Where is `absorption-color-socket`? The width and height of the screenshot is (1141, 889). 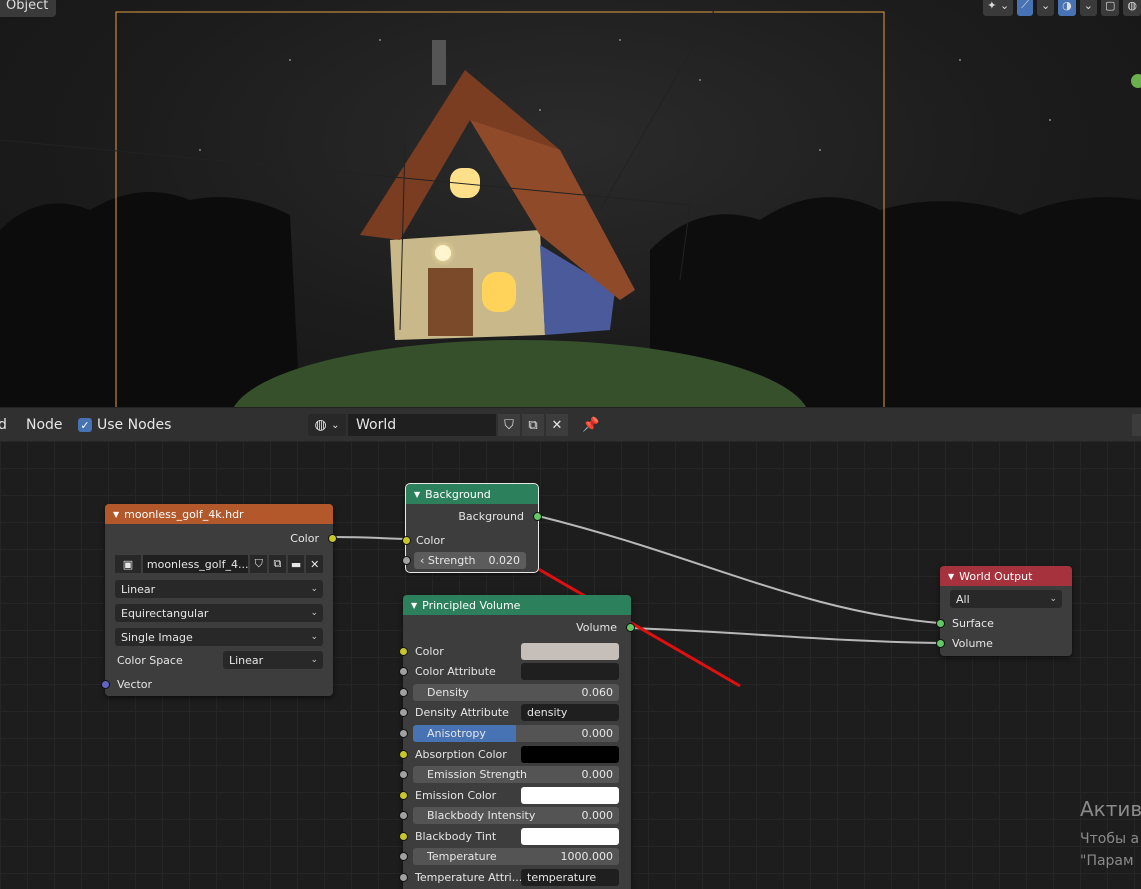 absorption-color-socket is located at coordinates (403, 754).